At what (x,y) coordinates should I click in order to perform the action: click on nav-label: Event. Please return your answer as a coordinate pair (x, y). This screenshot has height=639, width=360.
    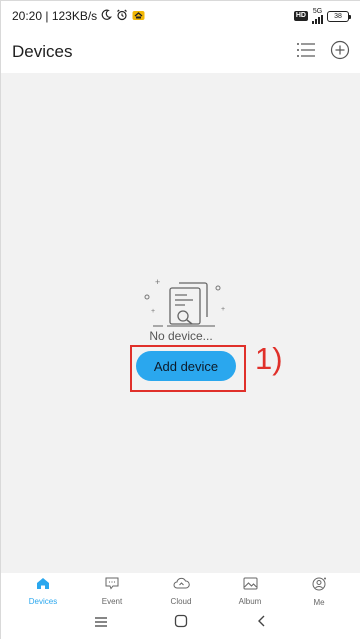
    Looking at the image, I should click on (112, 601).